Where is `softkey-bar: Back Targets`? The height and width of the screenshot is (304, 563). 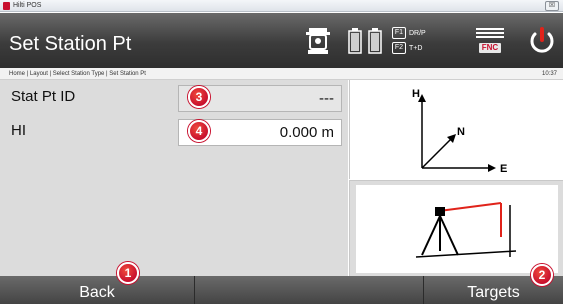
softkey-bar: Back Targets is located at coordinates (281, 290).